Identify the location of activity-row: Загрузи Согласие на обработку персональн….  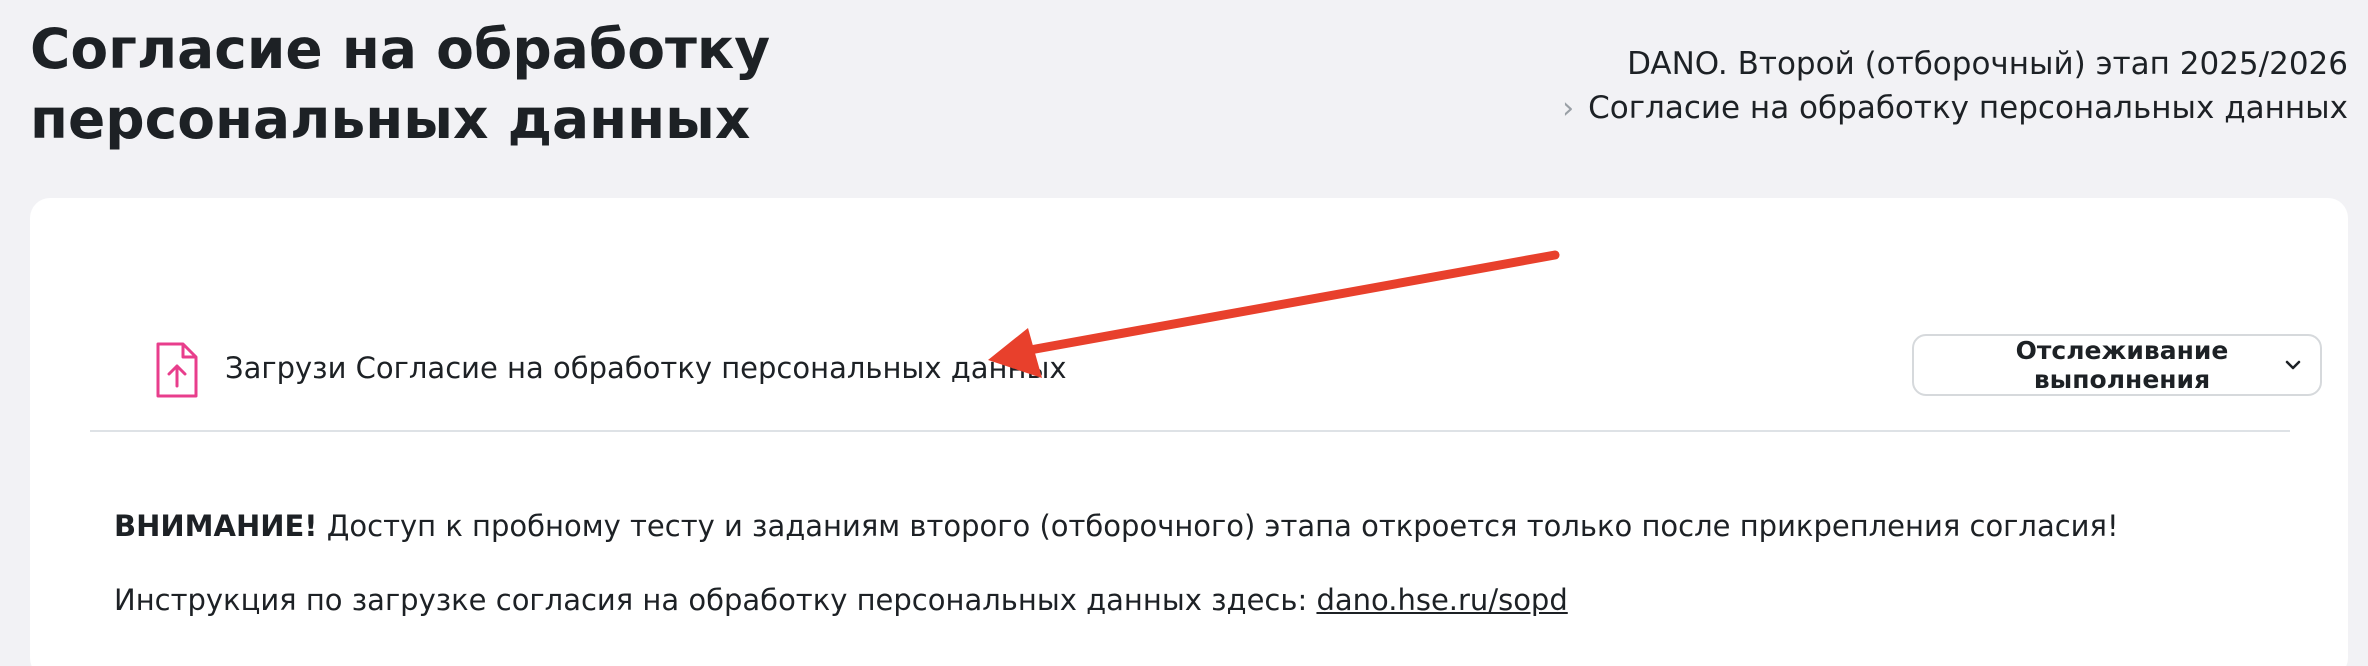
(1206, 381).